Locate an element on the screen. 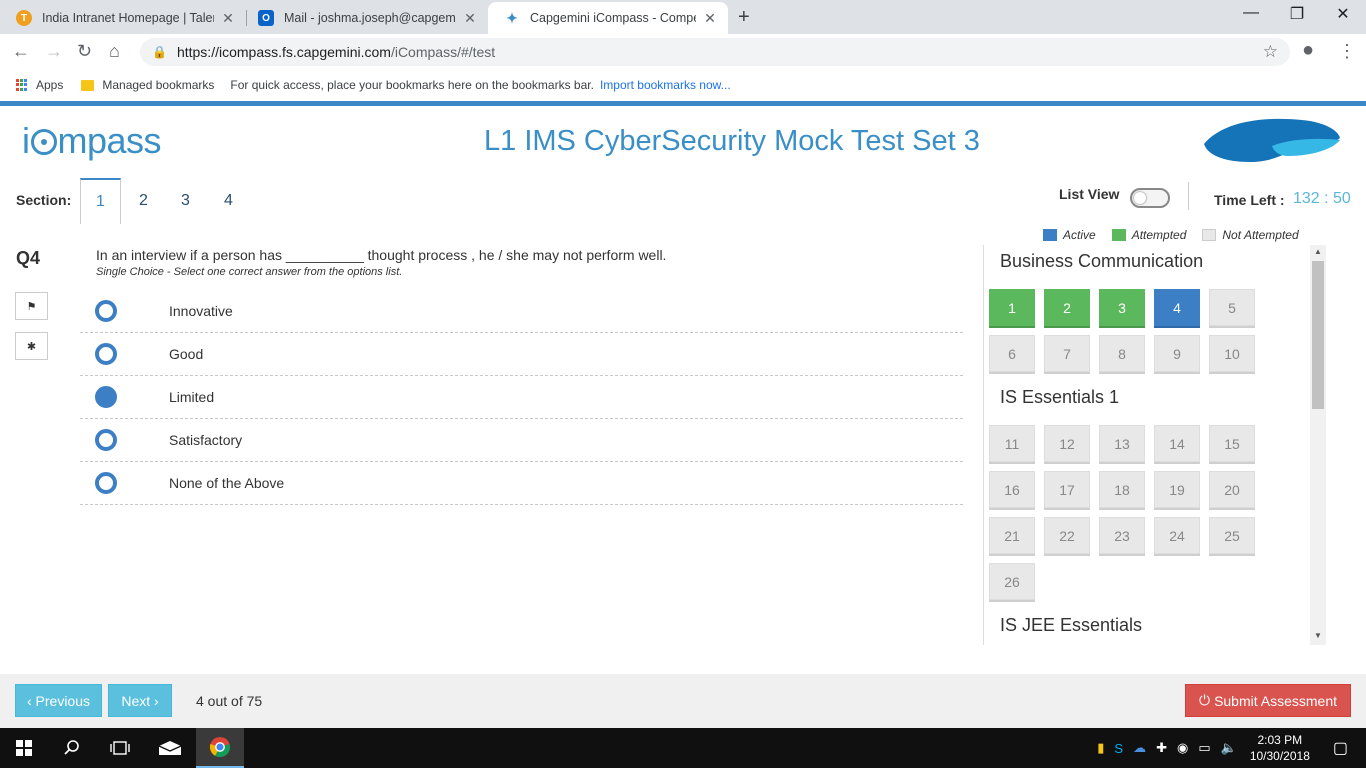  taskbar-clock: 2:03 PM 10/30/2018 is located at coordinates (1280, 748).